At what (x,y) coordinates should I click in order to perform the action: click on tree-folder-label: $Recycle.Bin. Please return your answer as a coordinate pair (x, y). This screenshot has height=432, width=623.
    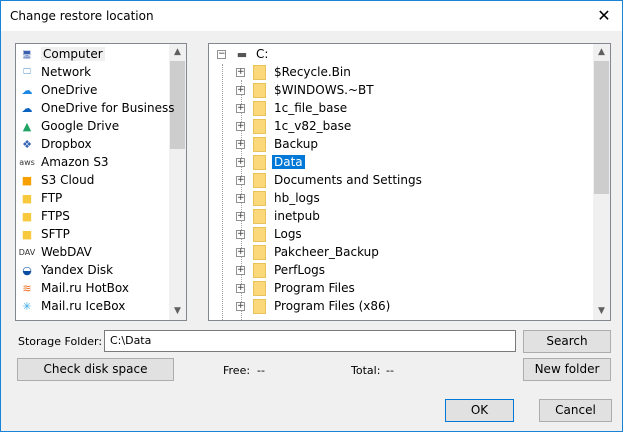
    Looking at the image, I should click on (312, 72).